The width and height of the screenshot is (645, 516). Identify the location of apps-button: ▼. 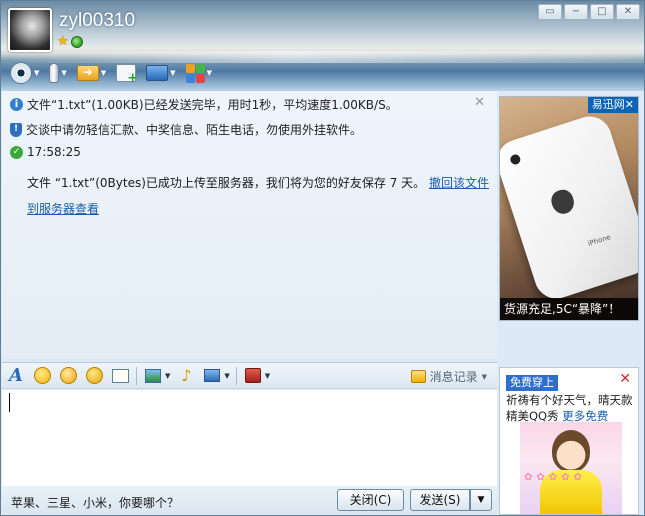
(199, 73).